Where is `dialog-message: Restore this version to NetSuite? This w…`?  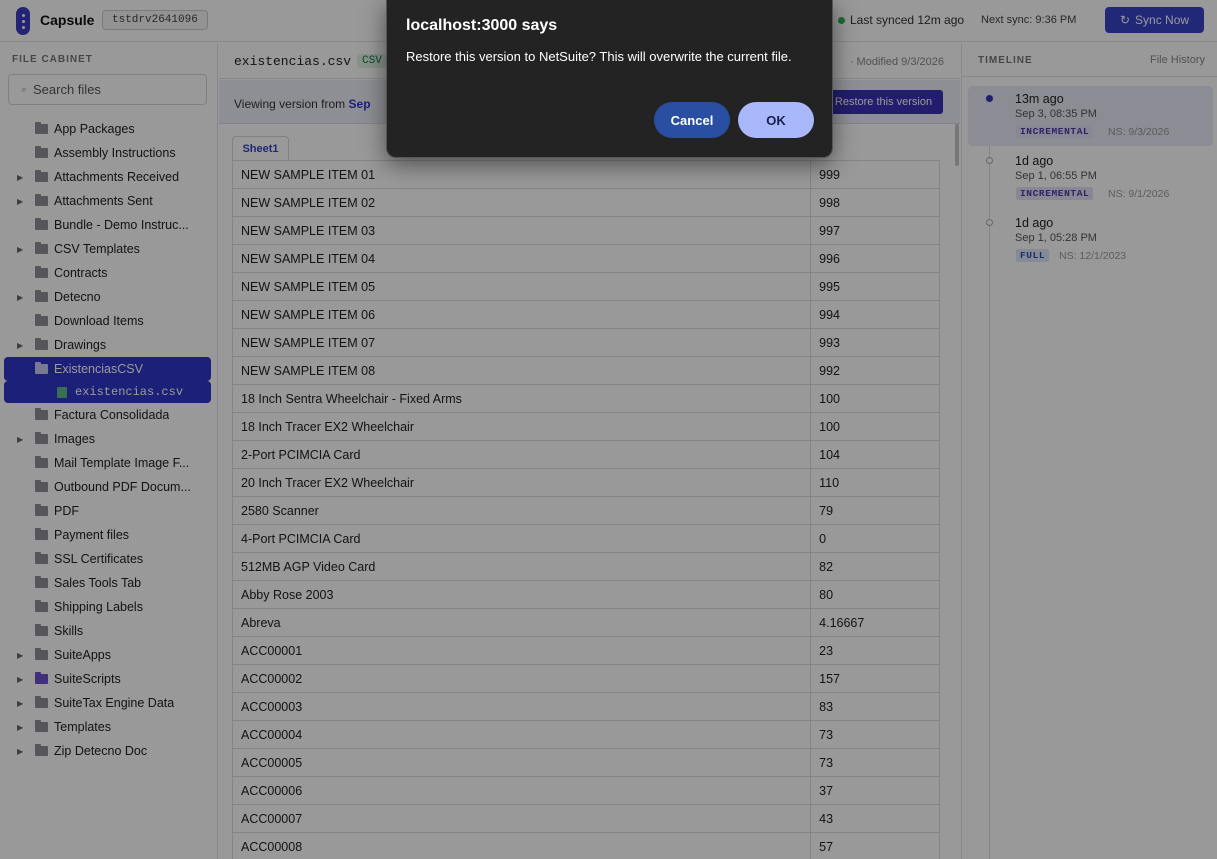
dialog-message: Restore this version to NetSuite? This w… is located at coordinates (599, 56).